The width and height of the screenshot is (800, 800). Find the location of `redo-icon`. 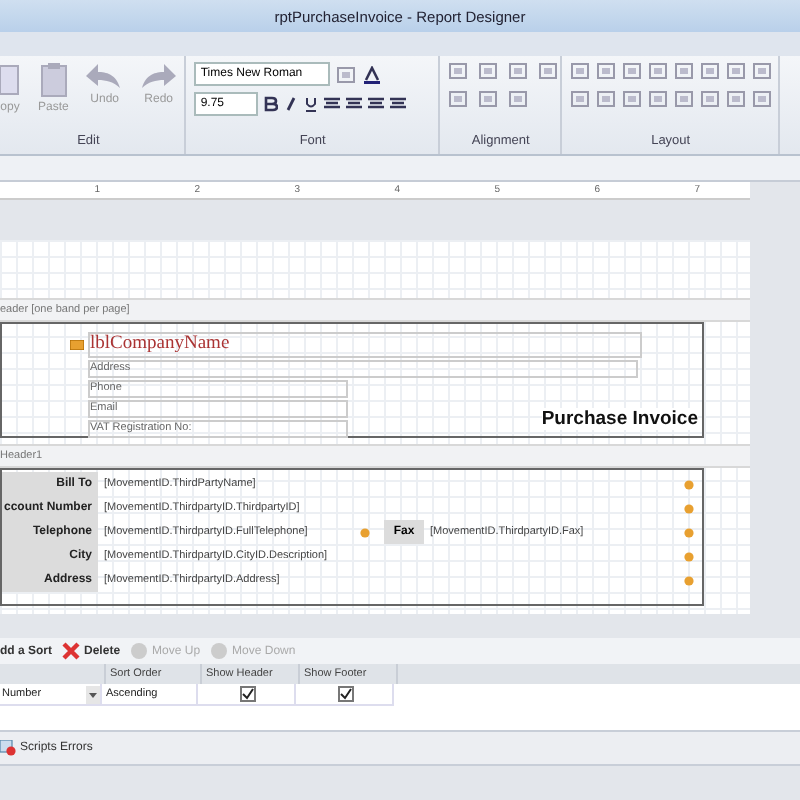

redo-icon is located at coordinates (158, 76).